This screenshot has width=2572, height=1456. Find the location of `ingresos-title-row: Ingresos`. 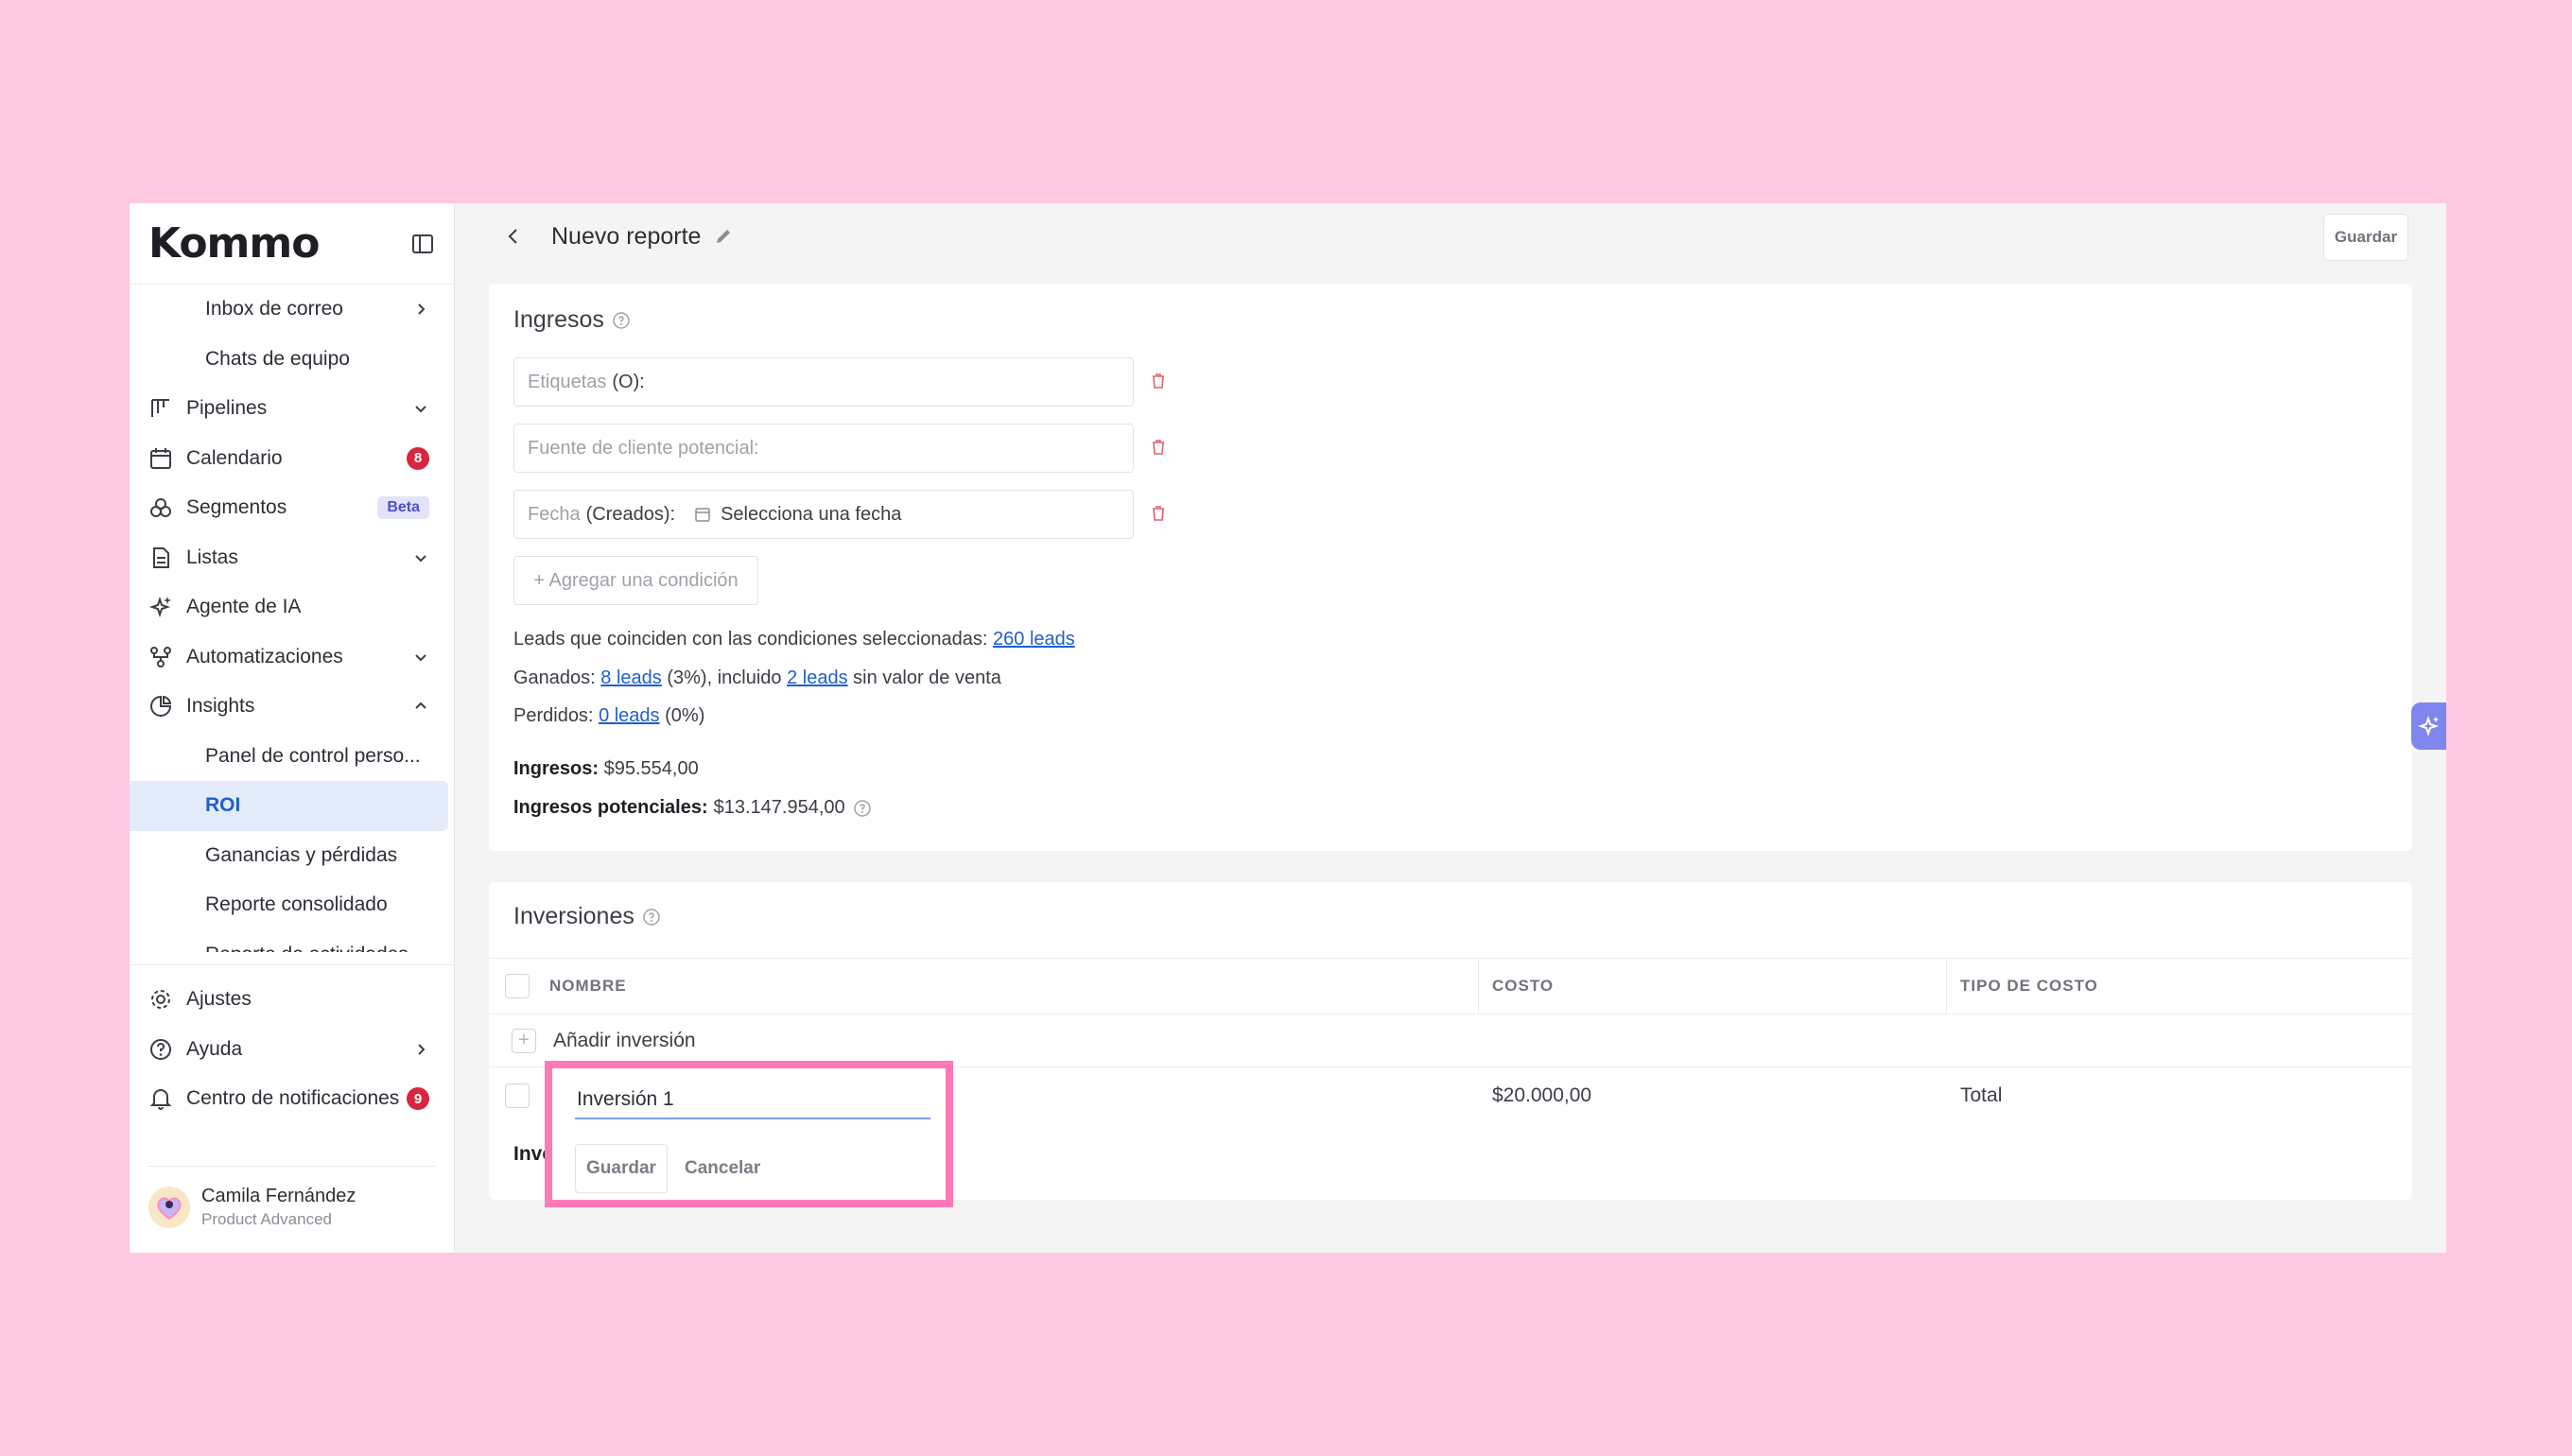

ingresos-title-row: Ingresos is located at coordinates (572, 320).